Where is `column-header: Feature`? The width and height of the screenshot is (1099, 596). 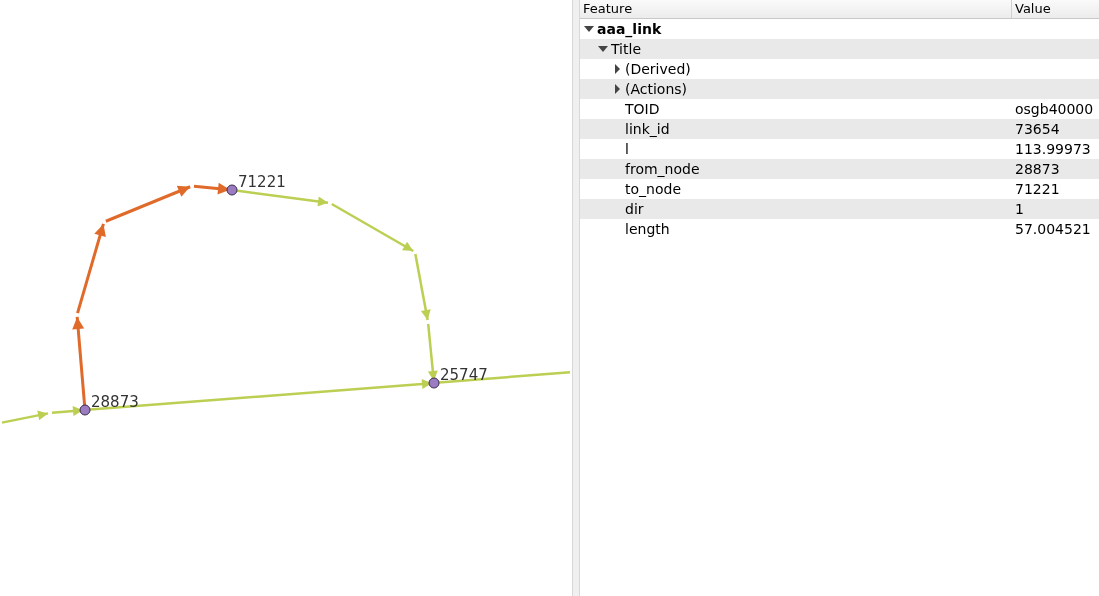
column-header: Feature is located at coordinates (796, 9).